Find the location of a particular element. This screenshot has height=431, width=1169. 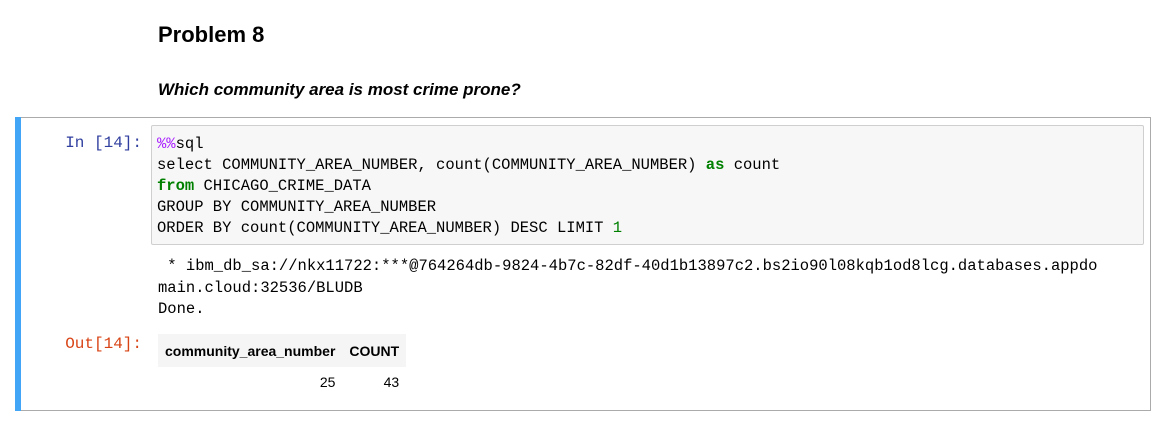

output-prompt: Out[14]: is located at coordinates (103, 344).